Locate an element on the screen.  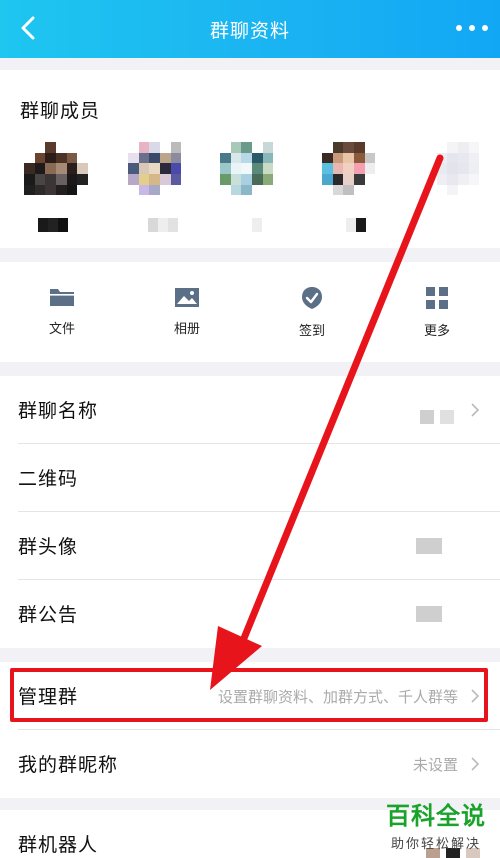
watermark: 百科全说 助你轻松解决 is located at coordinates (436, 824).